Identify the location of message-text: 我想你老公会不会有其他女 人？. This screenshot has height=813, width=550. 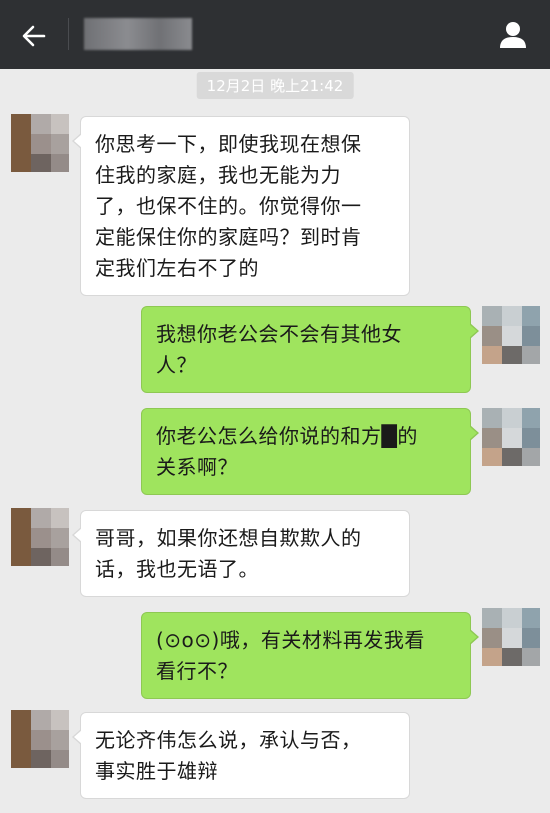
(279, 349).